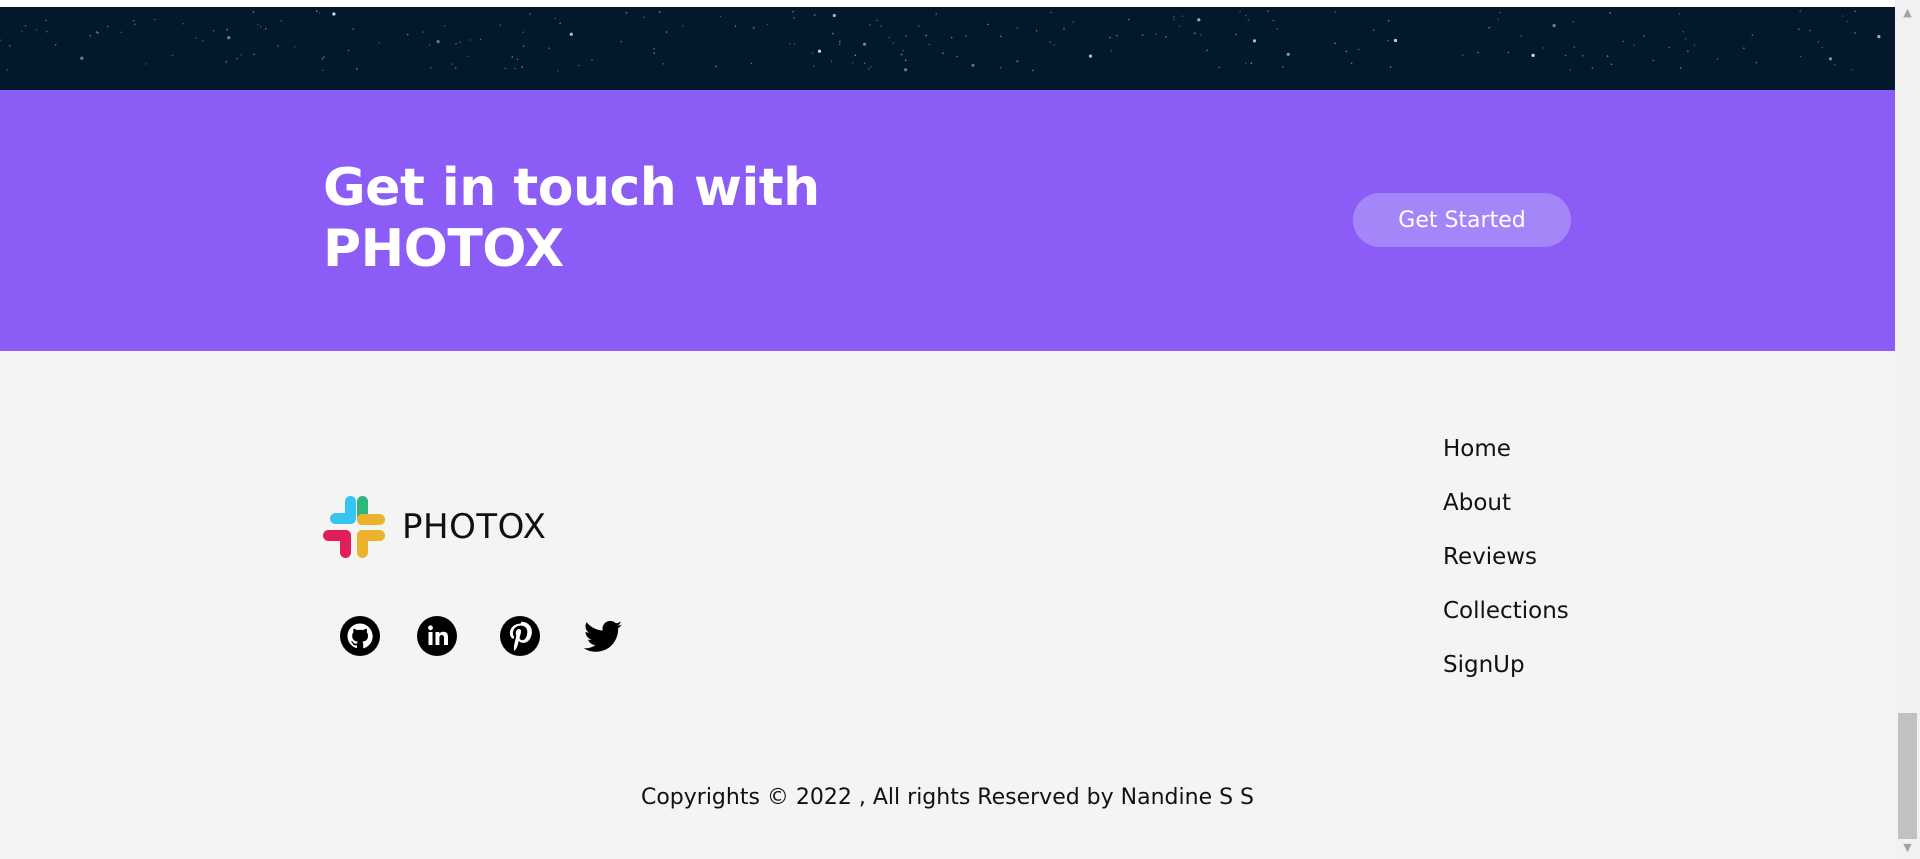 The width and height of the screenshot is (1920, 859). Describe the element at coordinates (434, 527) in the screenshot. I see `brand-link: PHOTOX` at that location.